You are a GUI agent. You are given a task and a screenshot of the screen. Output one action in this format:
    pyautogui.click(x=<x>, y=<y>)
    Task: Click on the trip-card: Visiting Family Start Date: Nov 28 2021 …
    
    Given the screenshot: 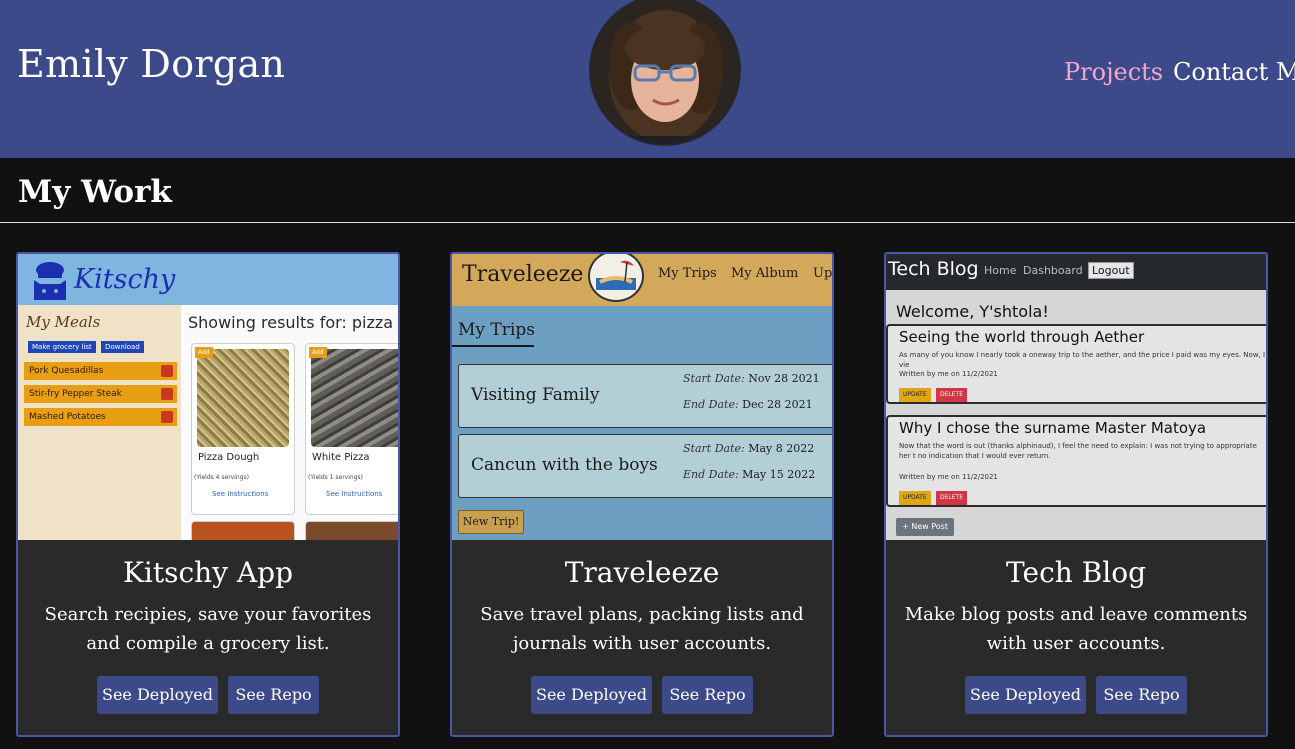 What is the action you would take?
    pyautogui.click(x=645, y=396)
    